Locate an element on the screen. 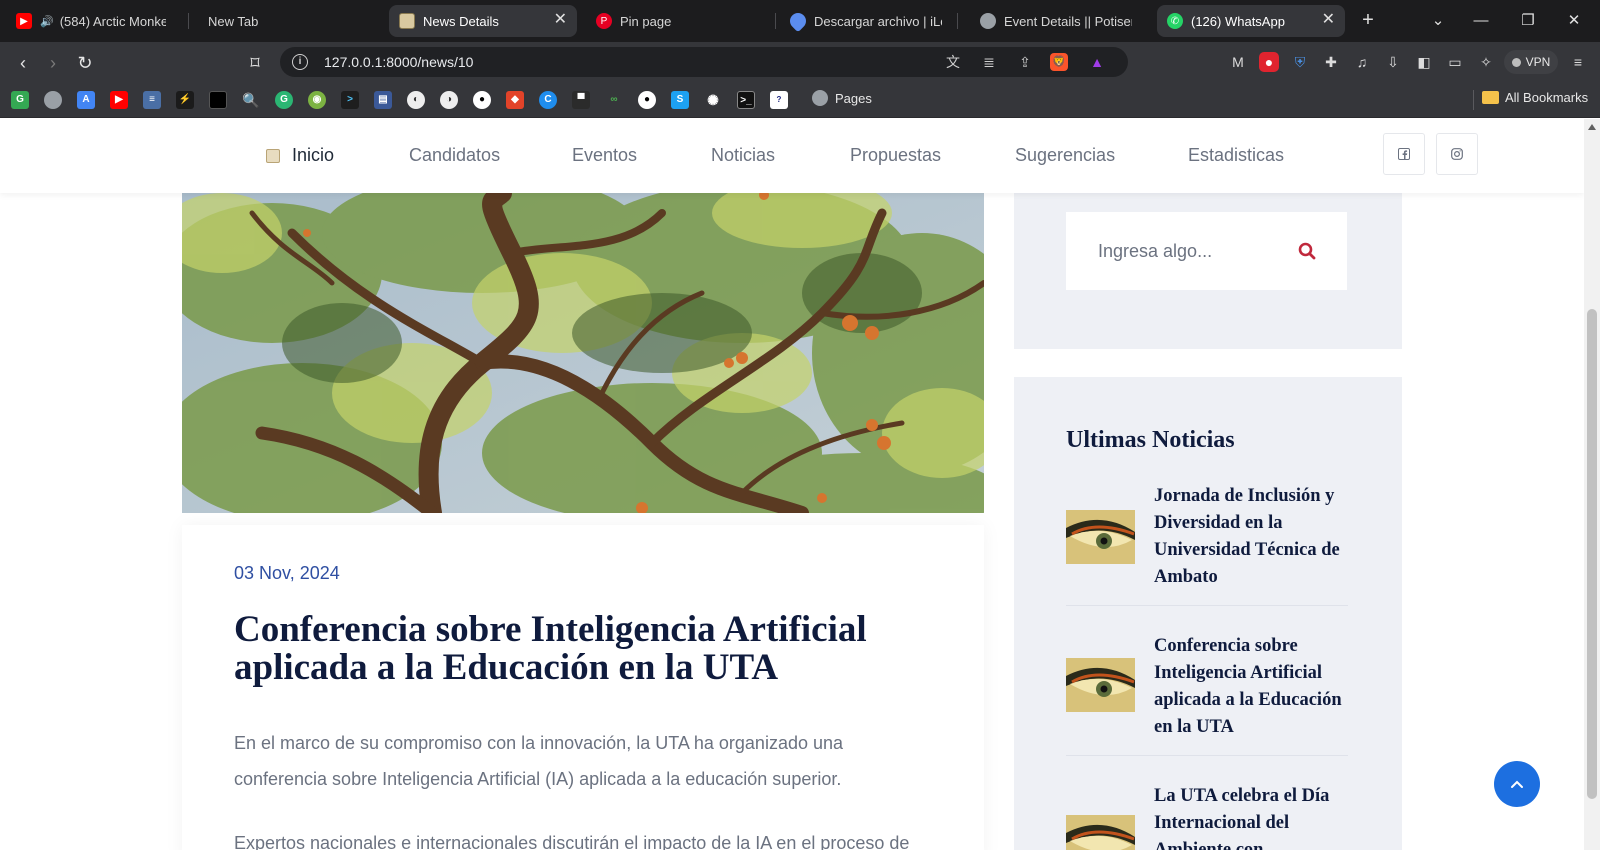  tab-ilove: Descargar archivo | iLove is located at coordinates (866, 21).